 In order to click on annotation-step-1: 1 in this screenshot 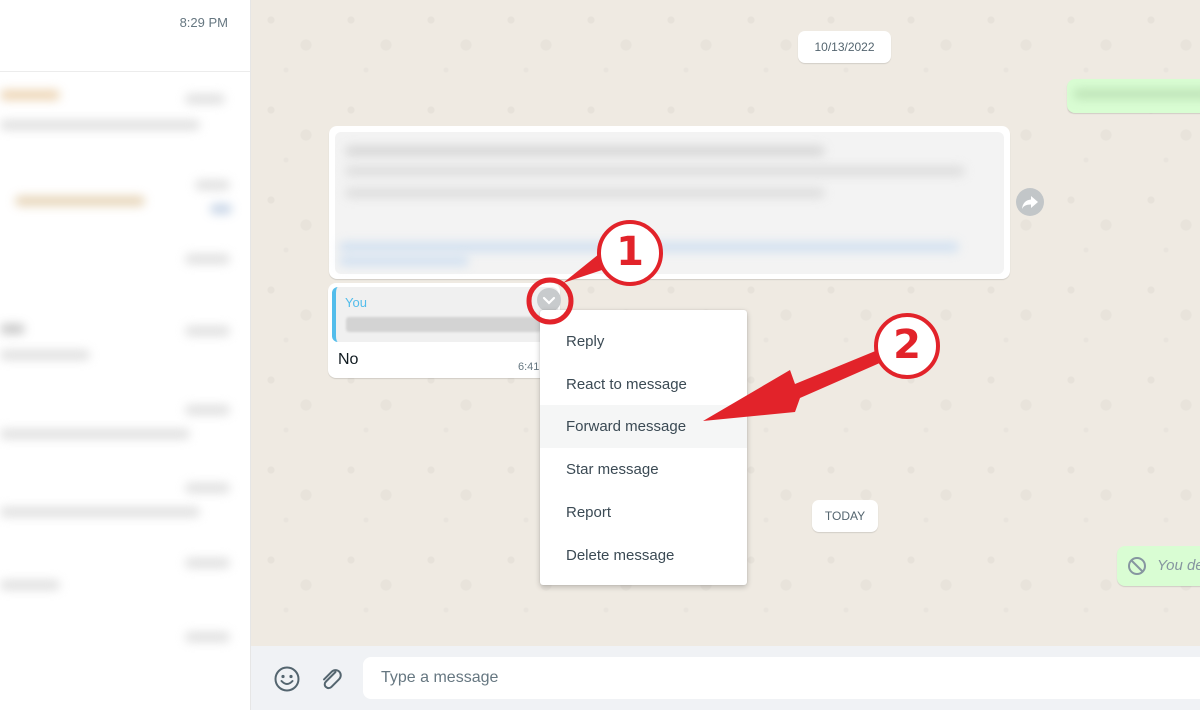, I will do `click(630, 253)`.